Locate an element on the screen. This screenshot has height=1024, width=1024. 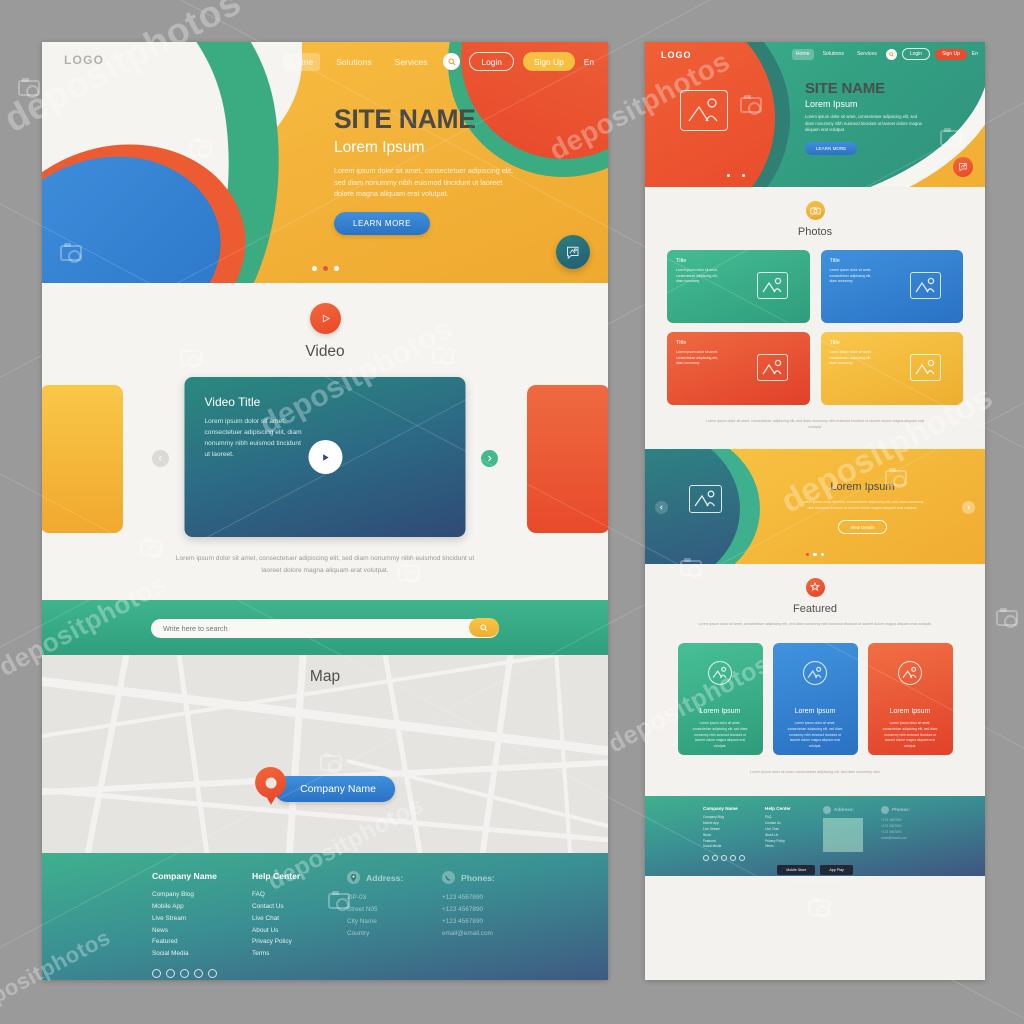
signup-button: Sign Up is located at coordinates (548, 61).